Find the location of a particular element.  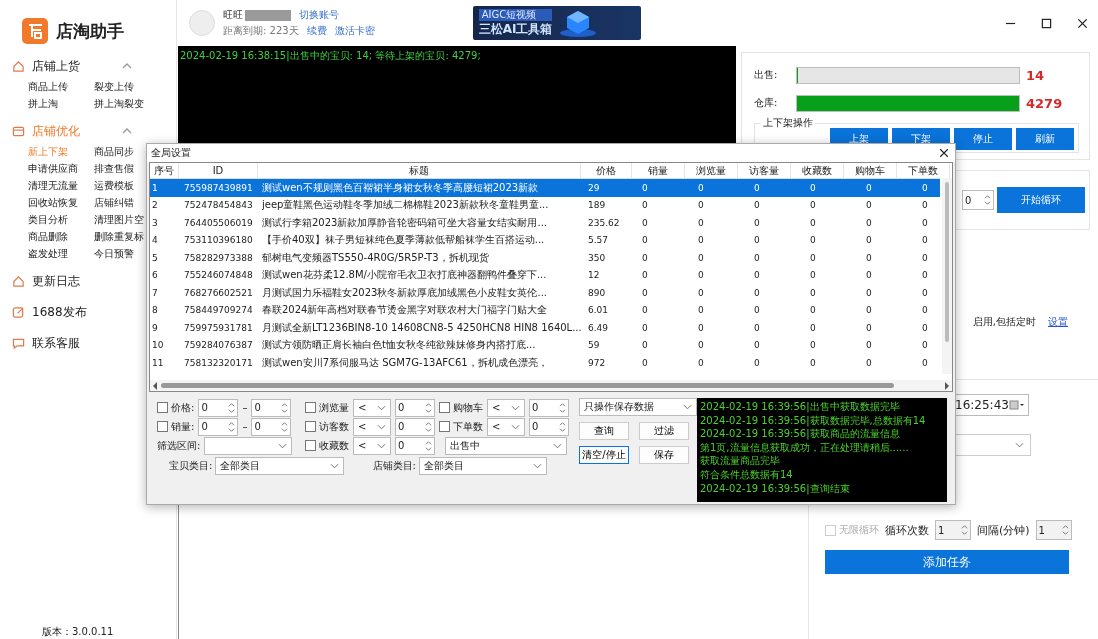

sidebar-item: 拼上淘裂变 is located at coordinates (127, 104).